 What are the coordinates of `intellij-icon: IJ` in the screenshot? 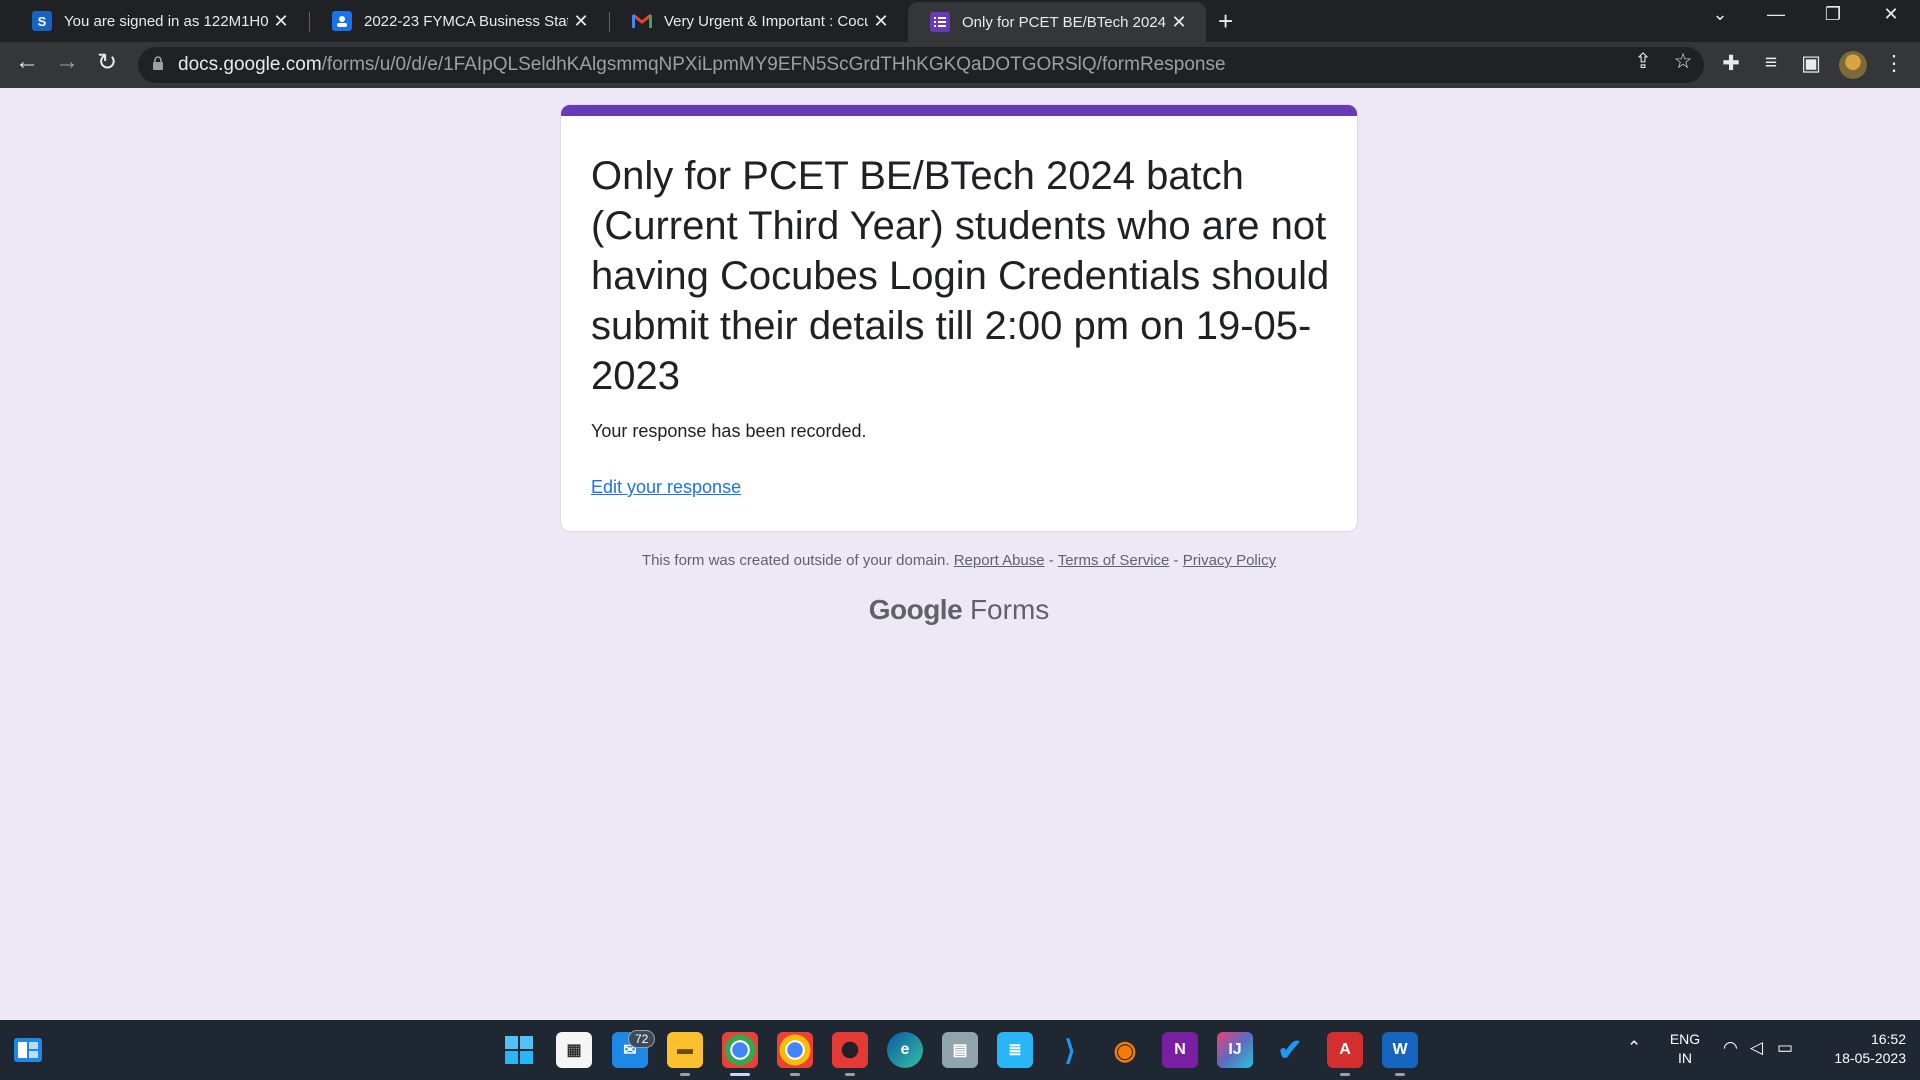 It's located at (1235, 1050).